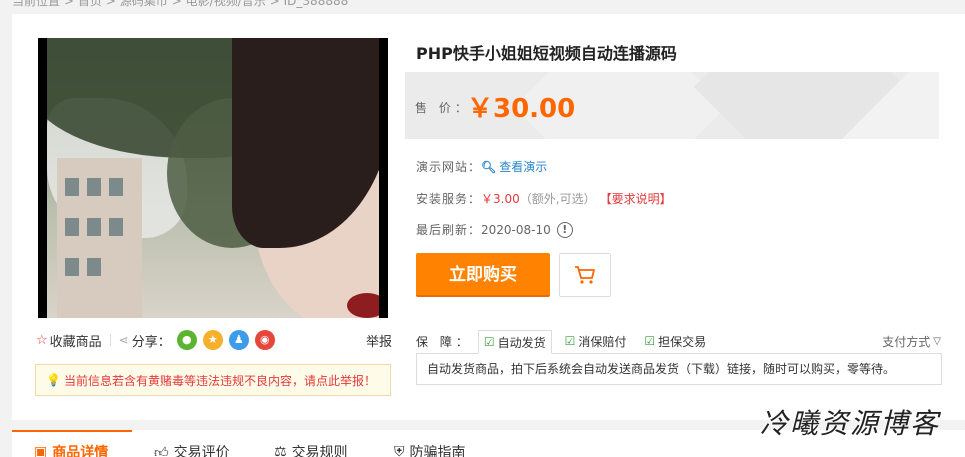  Describe the element at coordinates (226, 4) in the screenshot. I see `breadcrumb-item: 电影/视频/音乐` at that location.